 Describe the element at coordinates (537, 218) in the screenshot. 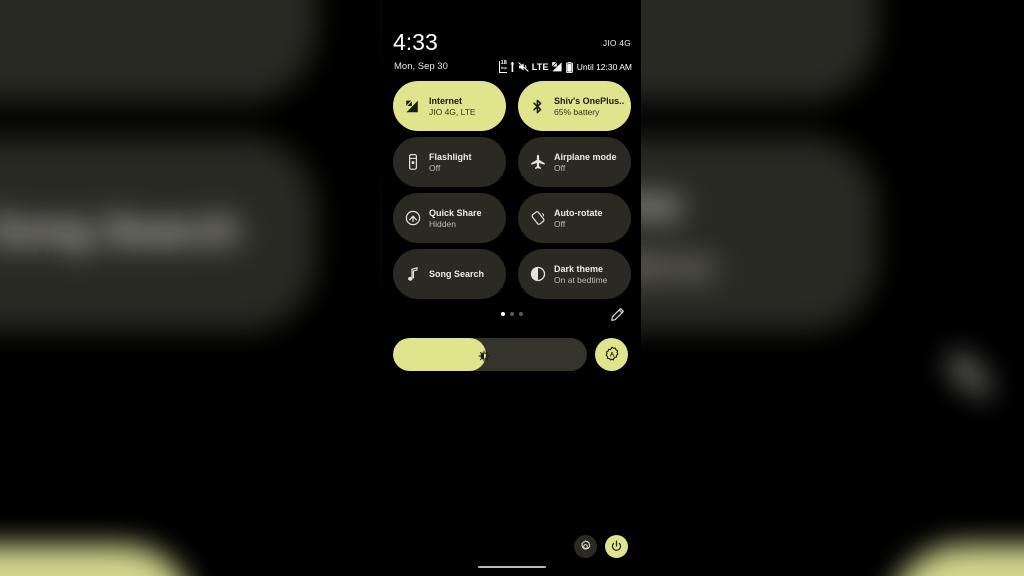

I see `auto-rotate-icon` at that location.